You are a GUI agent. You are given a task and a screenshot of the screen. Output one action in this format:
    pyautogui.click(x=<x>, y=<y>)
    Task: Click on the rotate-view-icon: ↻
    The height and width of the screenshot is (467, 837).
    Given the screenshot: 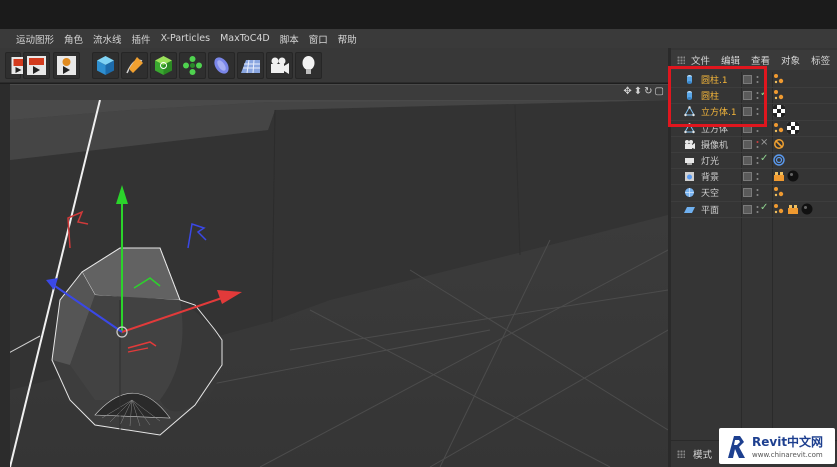 What is the action you would take?
    pyautogui.click(x=648, y=91)
    